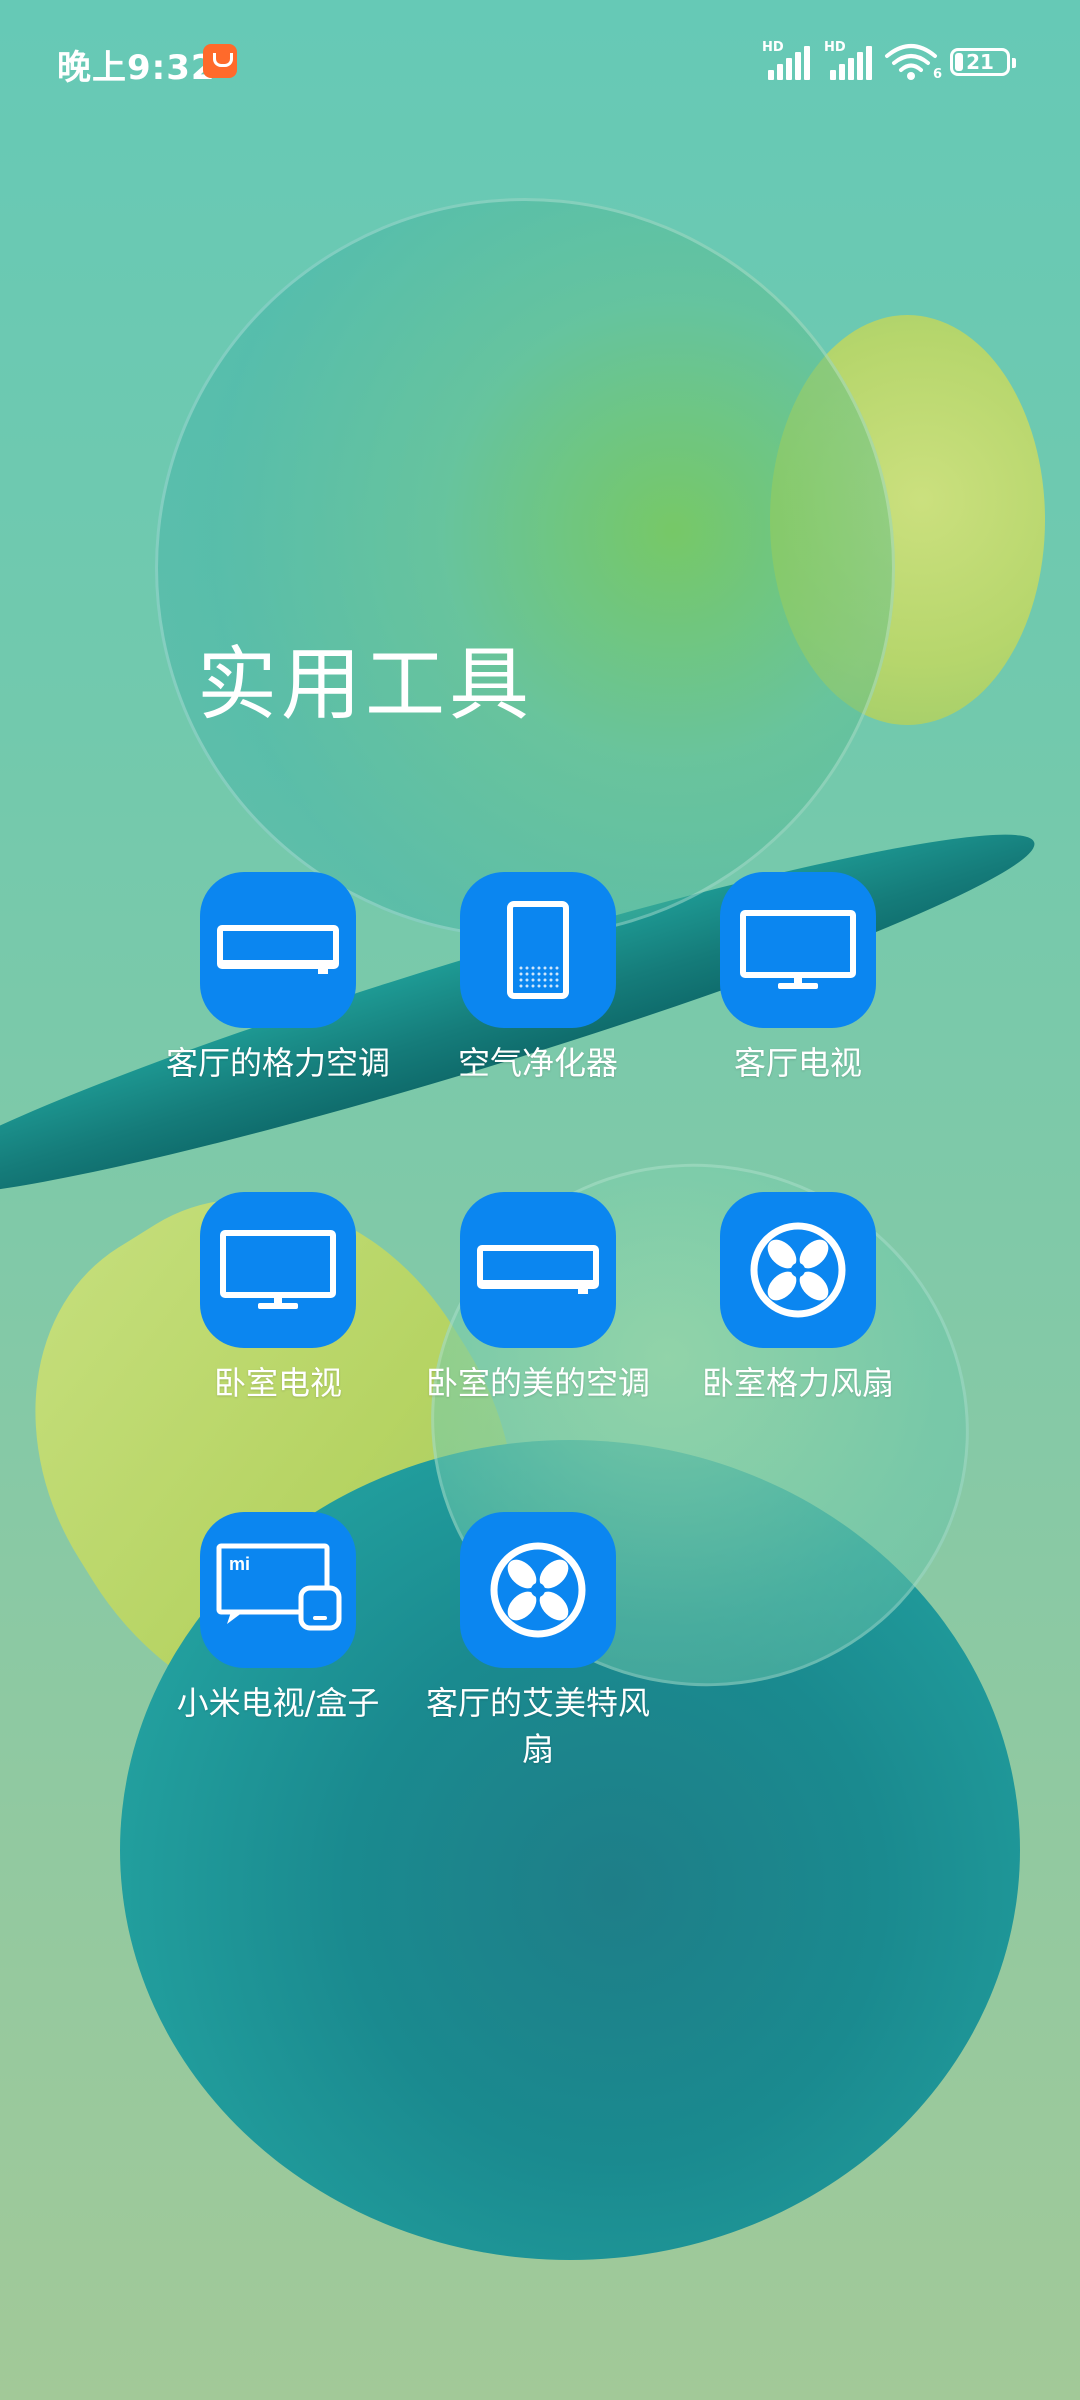 This screenshot has height=2400, width=1080. Describe the element at coordinates (797, 1063) in the screenshot. I see `app-label: 客厅电视` at that location.